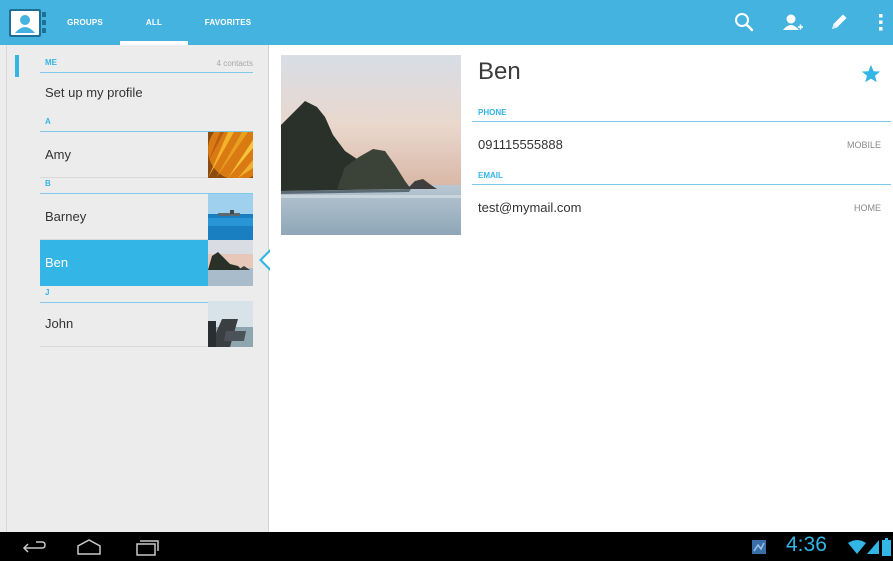 Image resolution: width=893 pixels, height=561 pixels. I want to click on contact-name: Amy, so click(58, 154).